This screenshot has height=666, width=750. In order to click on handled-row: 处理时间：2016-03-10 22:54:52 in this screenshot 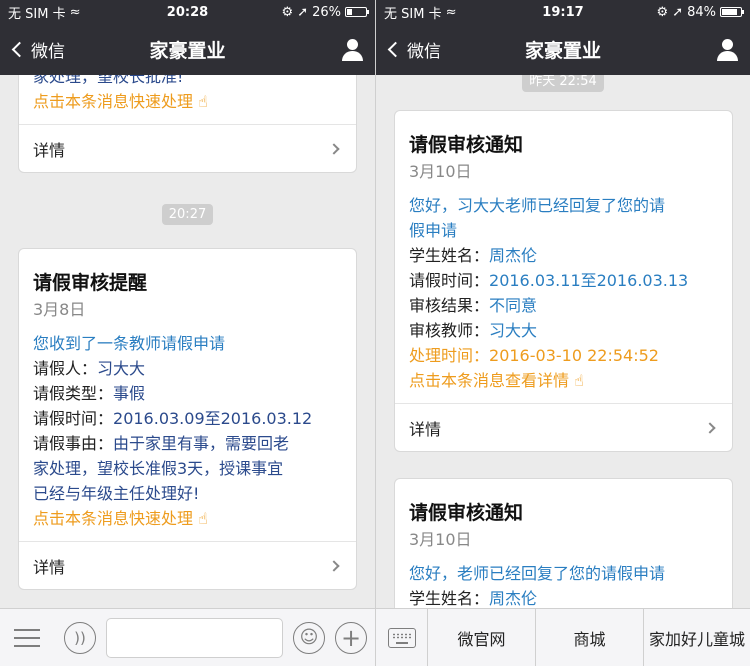, I will do `click(534, 355)`.